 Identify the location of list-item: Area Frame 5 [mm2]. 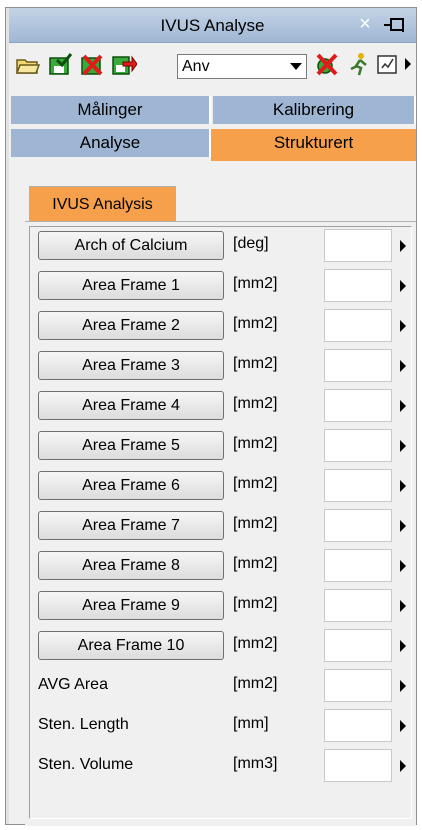
(221, 447).